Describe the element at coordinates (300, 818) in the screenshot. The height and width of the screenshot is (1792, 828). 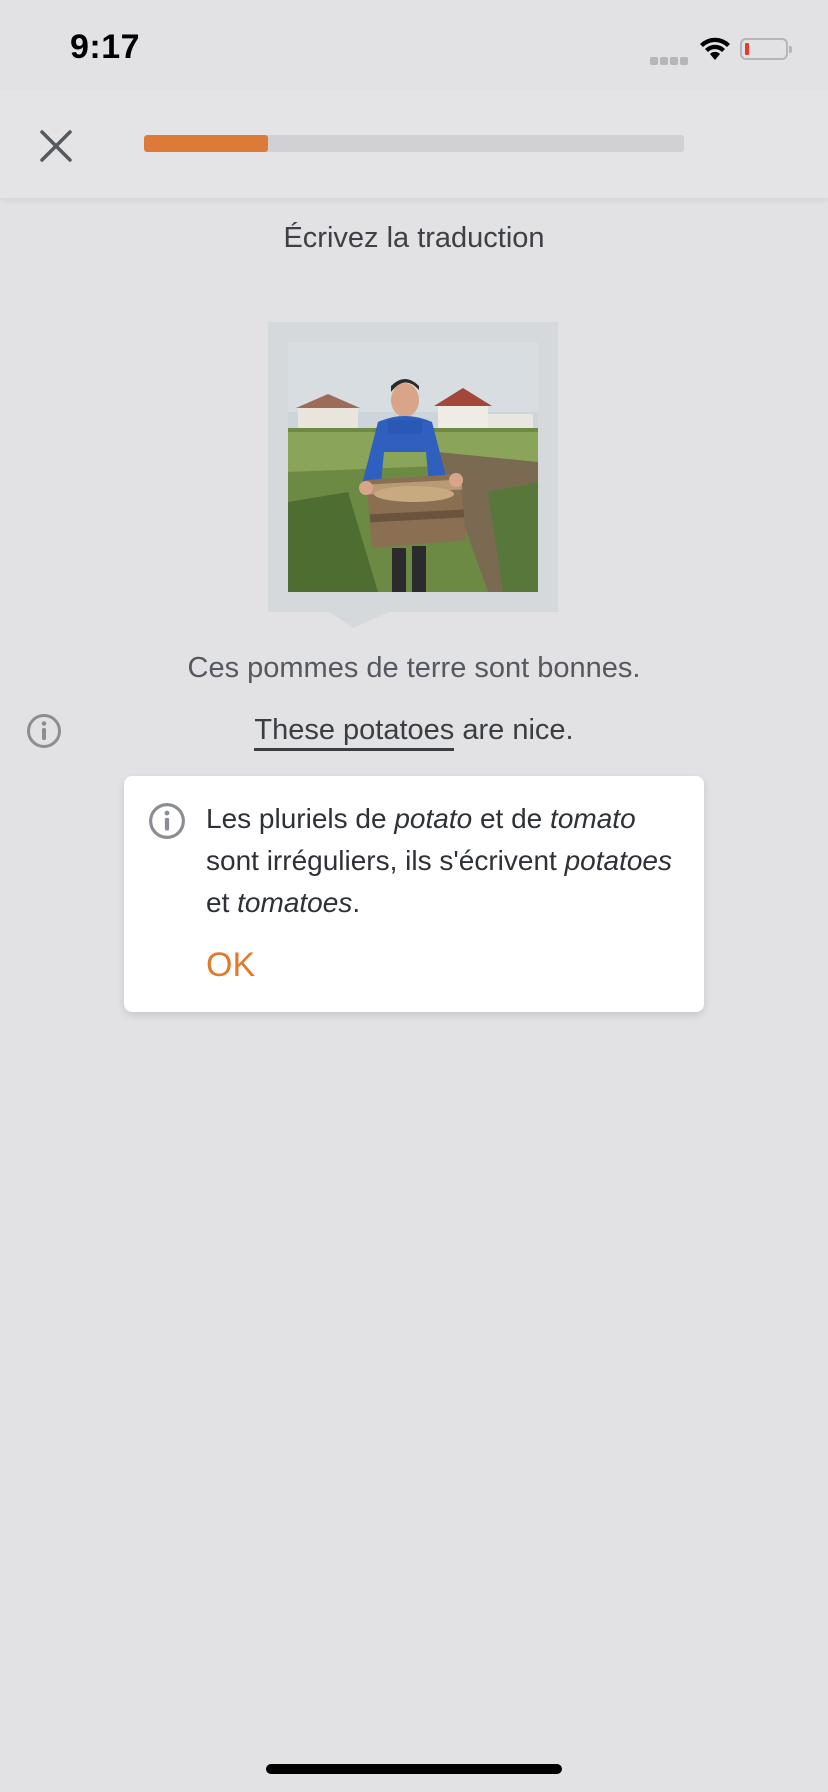
I see `tip-text-part: Les pluriels de` at that location.